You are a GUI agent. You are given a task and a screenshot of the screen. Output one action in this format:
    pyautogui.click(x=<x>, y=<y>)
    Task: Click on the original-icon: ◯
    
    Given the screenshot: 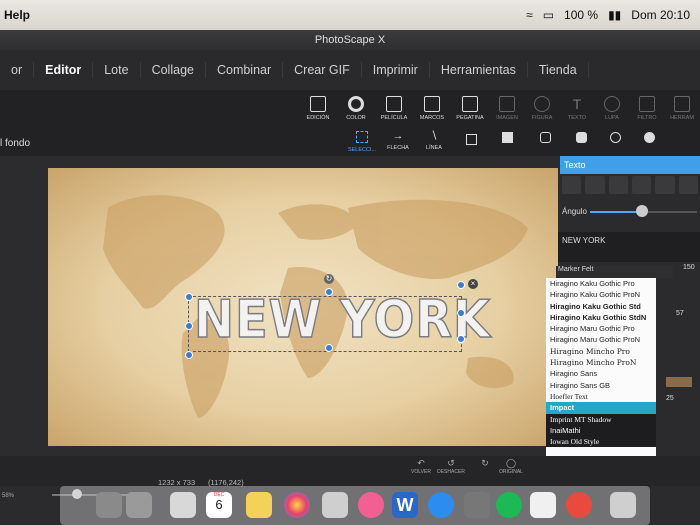 What is the action you would take?
    pyautogui.click(x=511, y=463)
    